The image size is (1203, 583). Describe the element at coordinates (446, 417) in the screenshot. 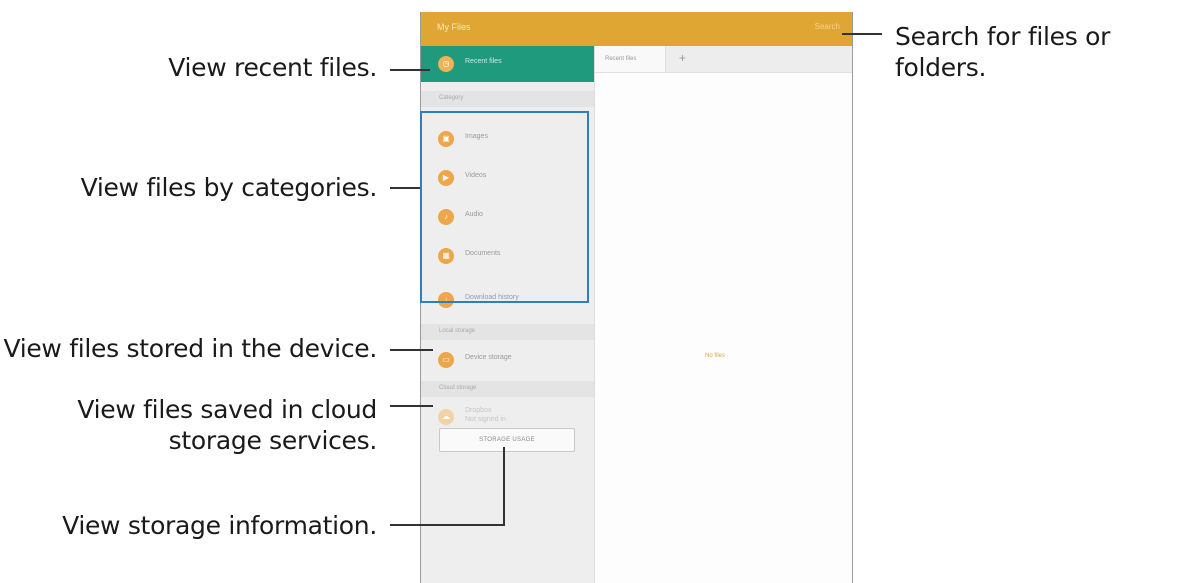

I see `cloud-icon: ☁` at that location.